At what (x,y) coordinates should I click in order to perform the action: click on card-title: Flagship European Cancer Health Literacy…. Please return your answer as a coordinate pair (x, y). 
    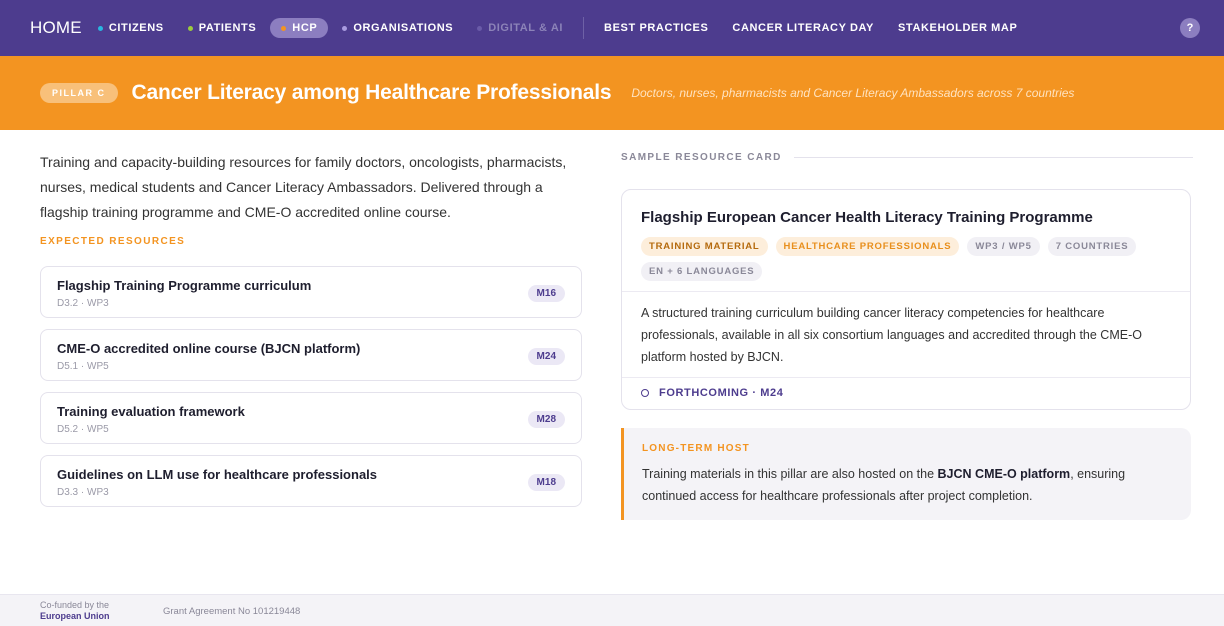
    Looking at the image, I should click on (867, 217).